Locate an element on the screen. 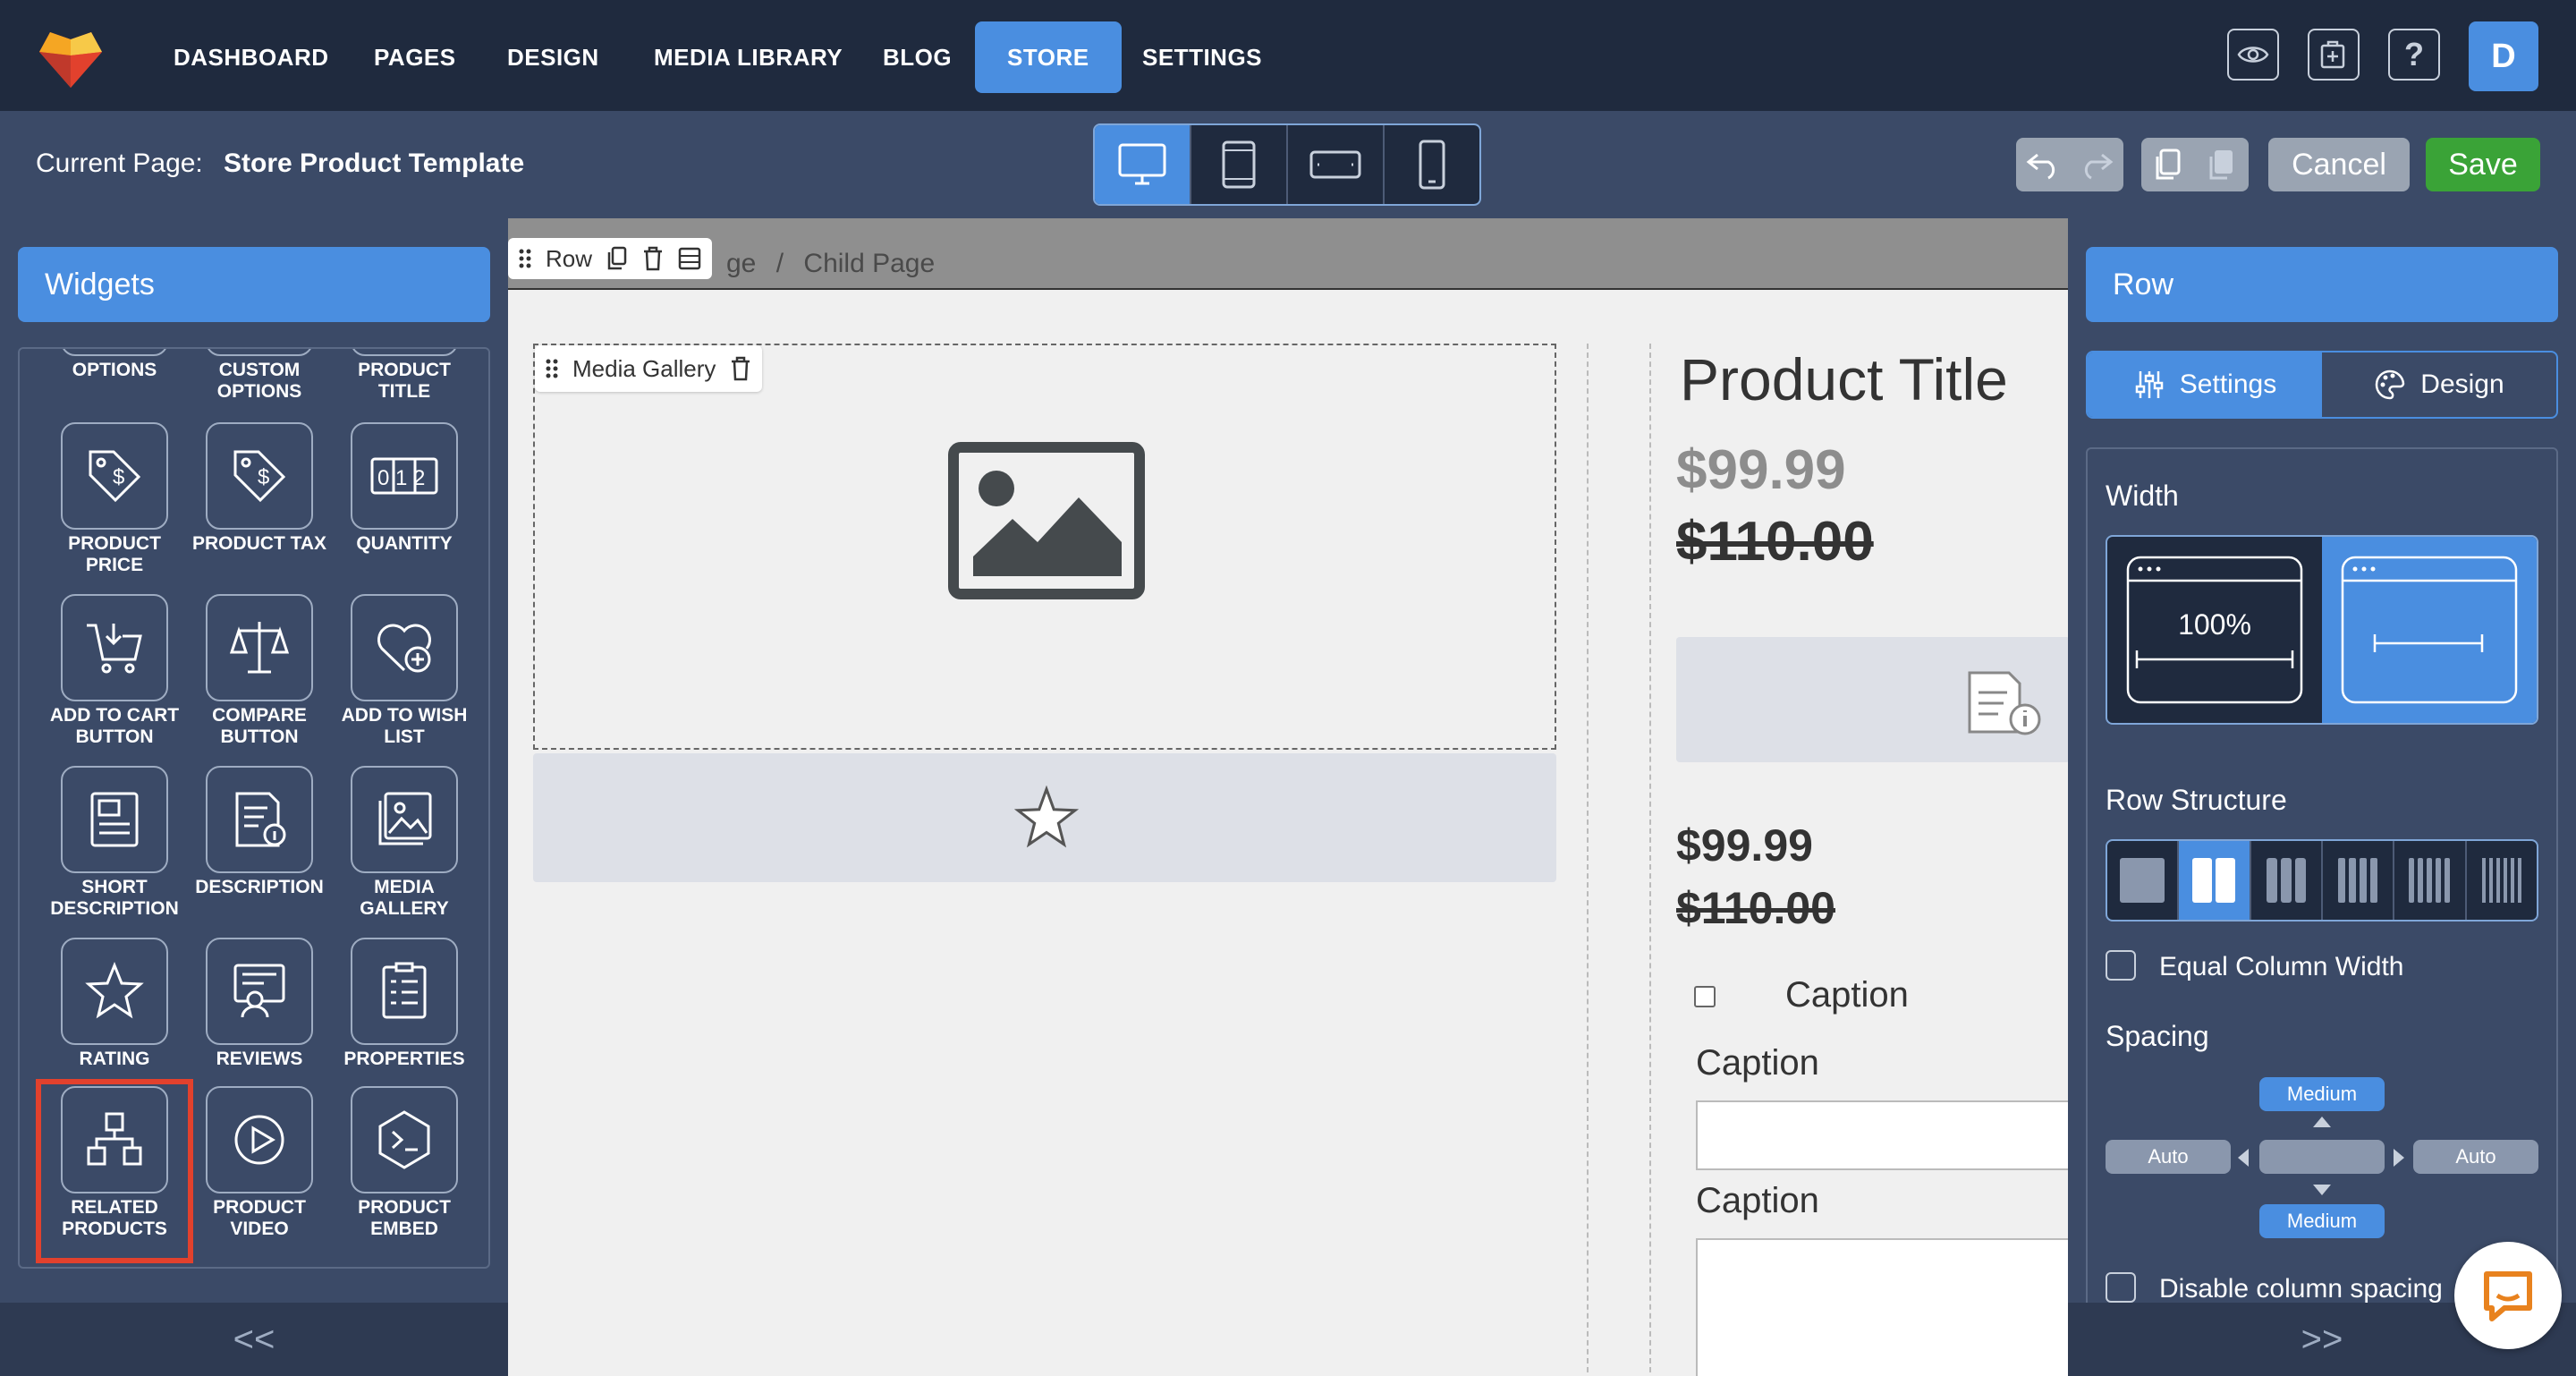 Image resolution: width=2576 pixels, height=1376 pixels. nav-blog: BLOG is located at coordinates (917, 57).